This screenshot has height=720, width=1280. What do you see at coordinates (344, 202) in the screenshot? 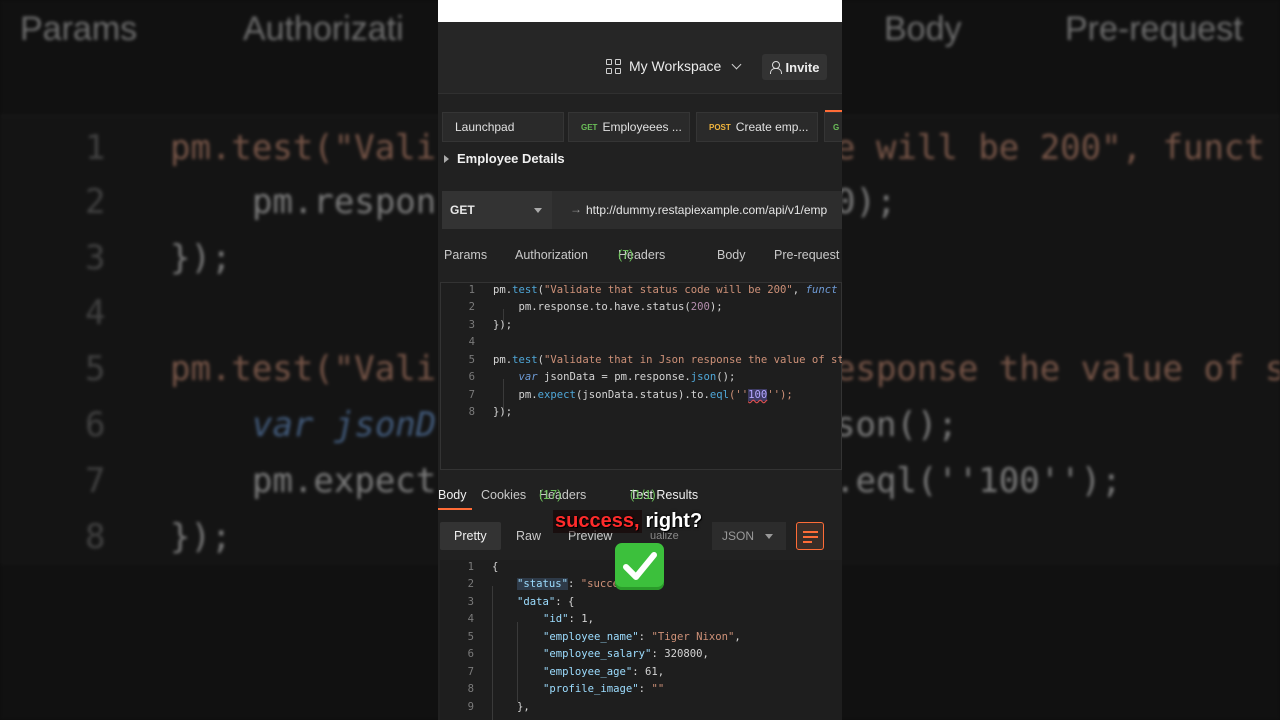
I see `background-code: pm.respon` at bounding box center [344, 202].